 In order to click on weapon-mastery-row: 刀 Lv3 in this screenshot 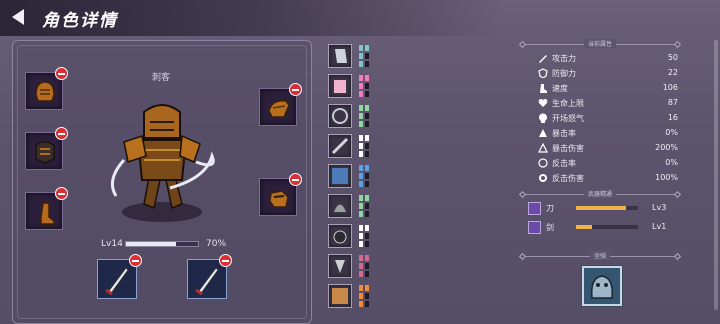, I will do `click(603, 209)`.